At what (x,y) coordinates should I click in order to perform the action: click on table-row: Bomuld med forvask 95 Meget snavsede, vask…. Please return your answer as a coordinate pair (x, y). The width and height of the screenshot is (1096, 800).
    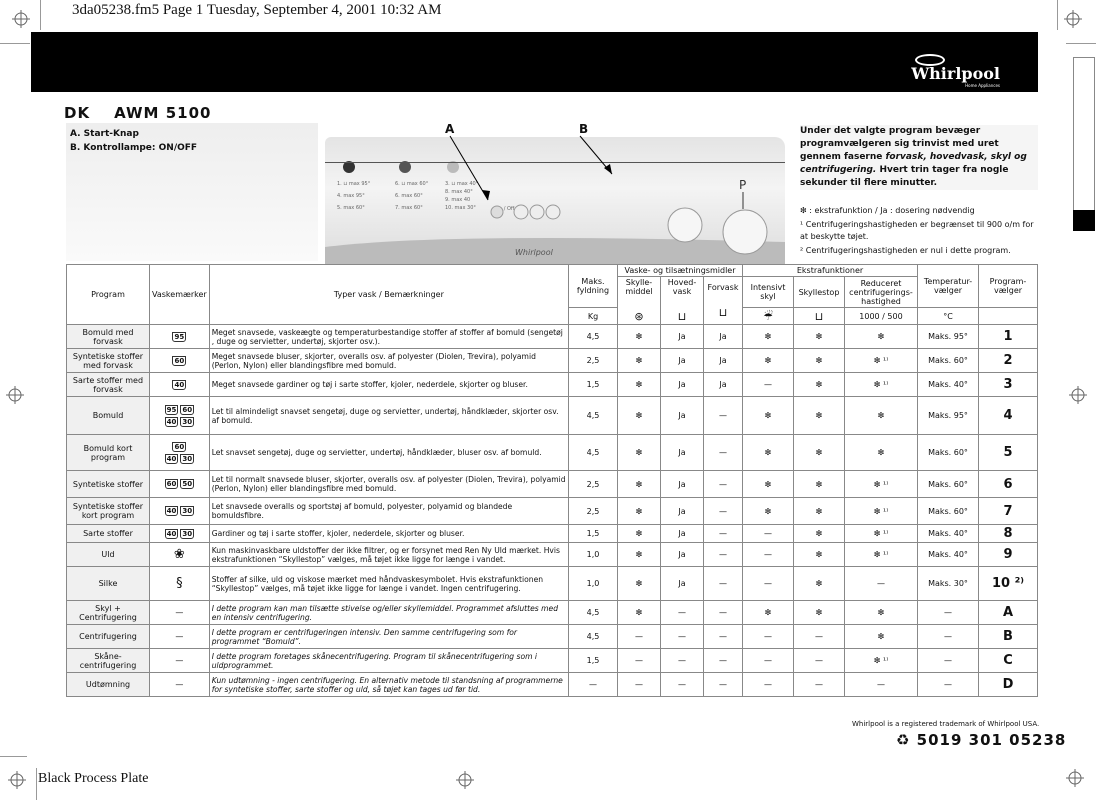
    Looking at the image, I should click on (552, 336).